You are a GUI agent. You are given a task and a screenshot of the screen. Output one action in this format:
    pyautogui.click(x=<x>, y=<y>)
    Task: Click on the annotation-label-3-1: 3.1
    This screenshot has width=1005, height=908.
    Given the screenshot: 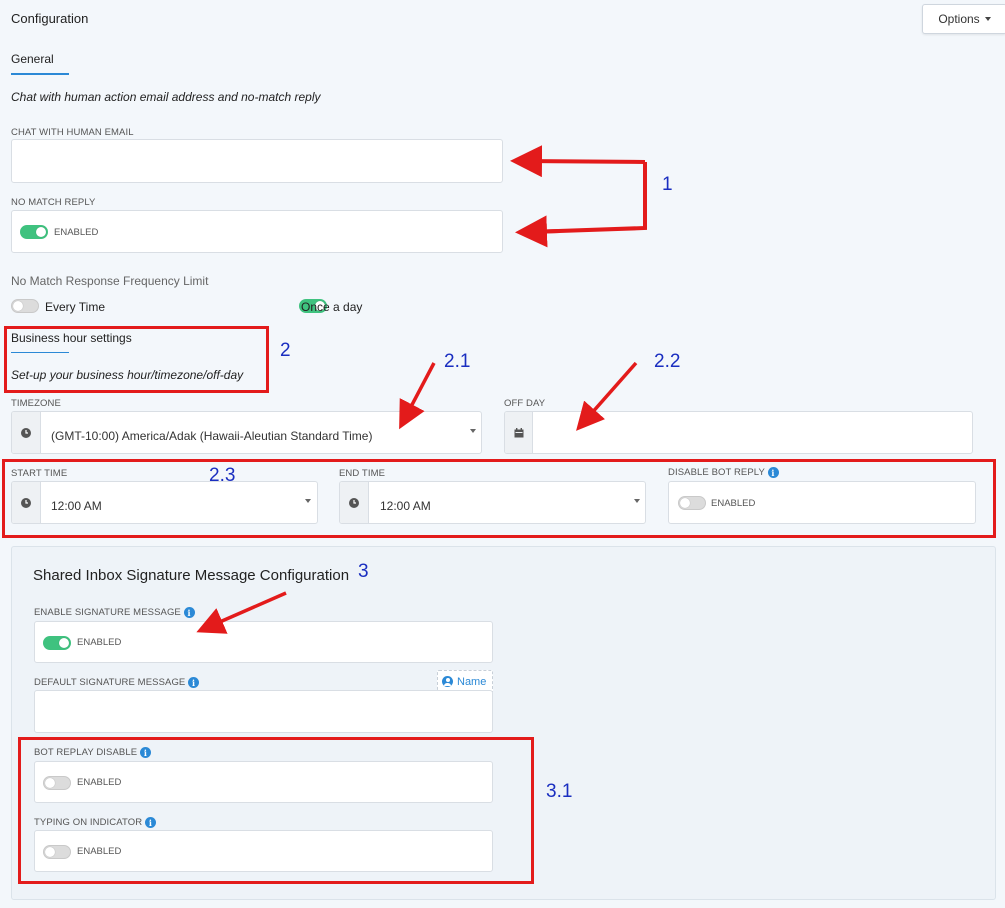 What is the action you would take?
    pyautogui.click(x=559, y=791)
    